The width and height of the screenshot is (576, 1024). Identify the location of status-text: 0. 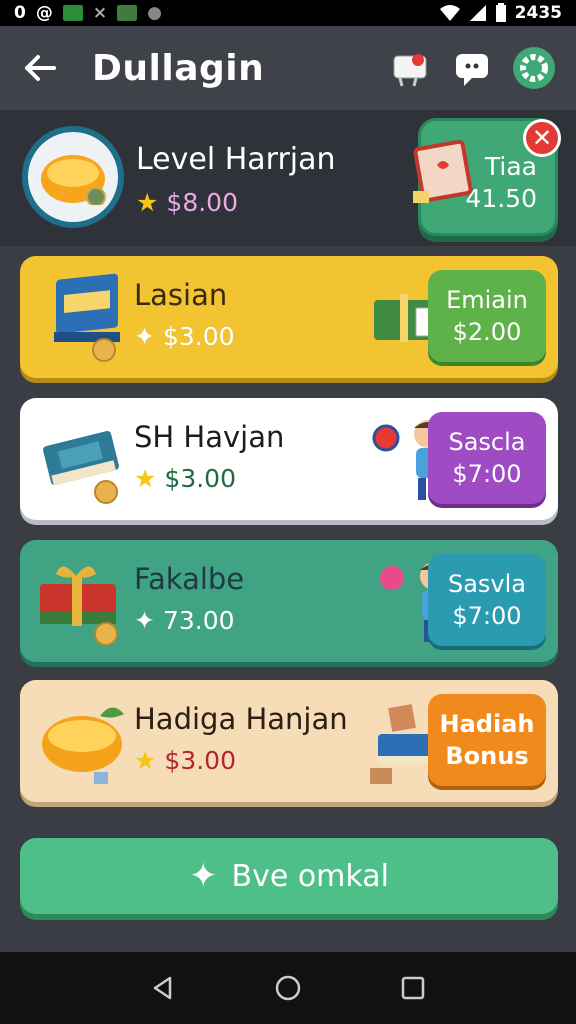
(20, 13).